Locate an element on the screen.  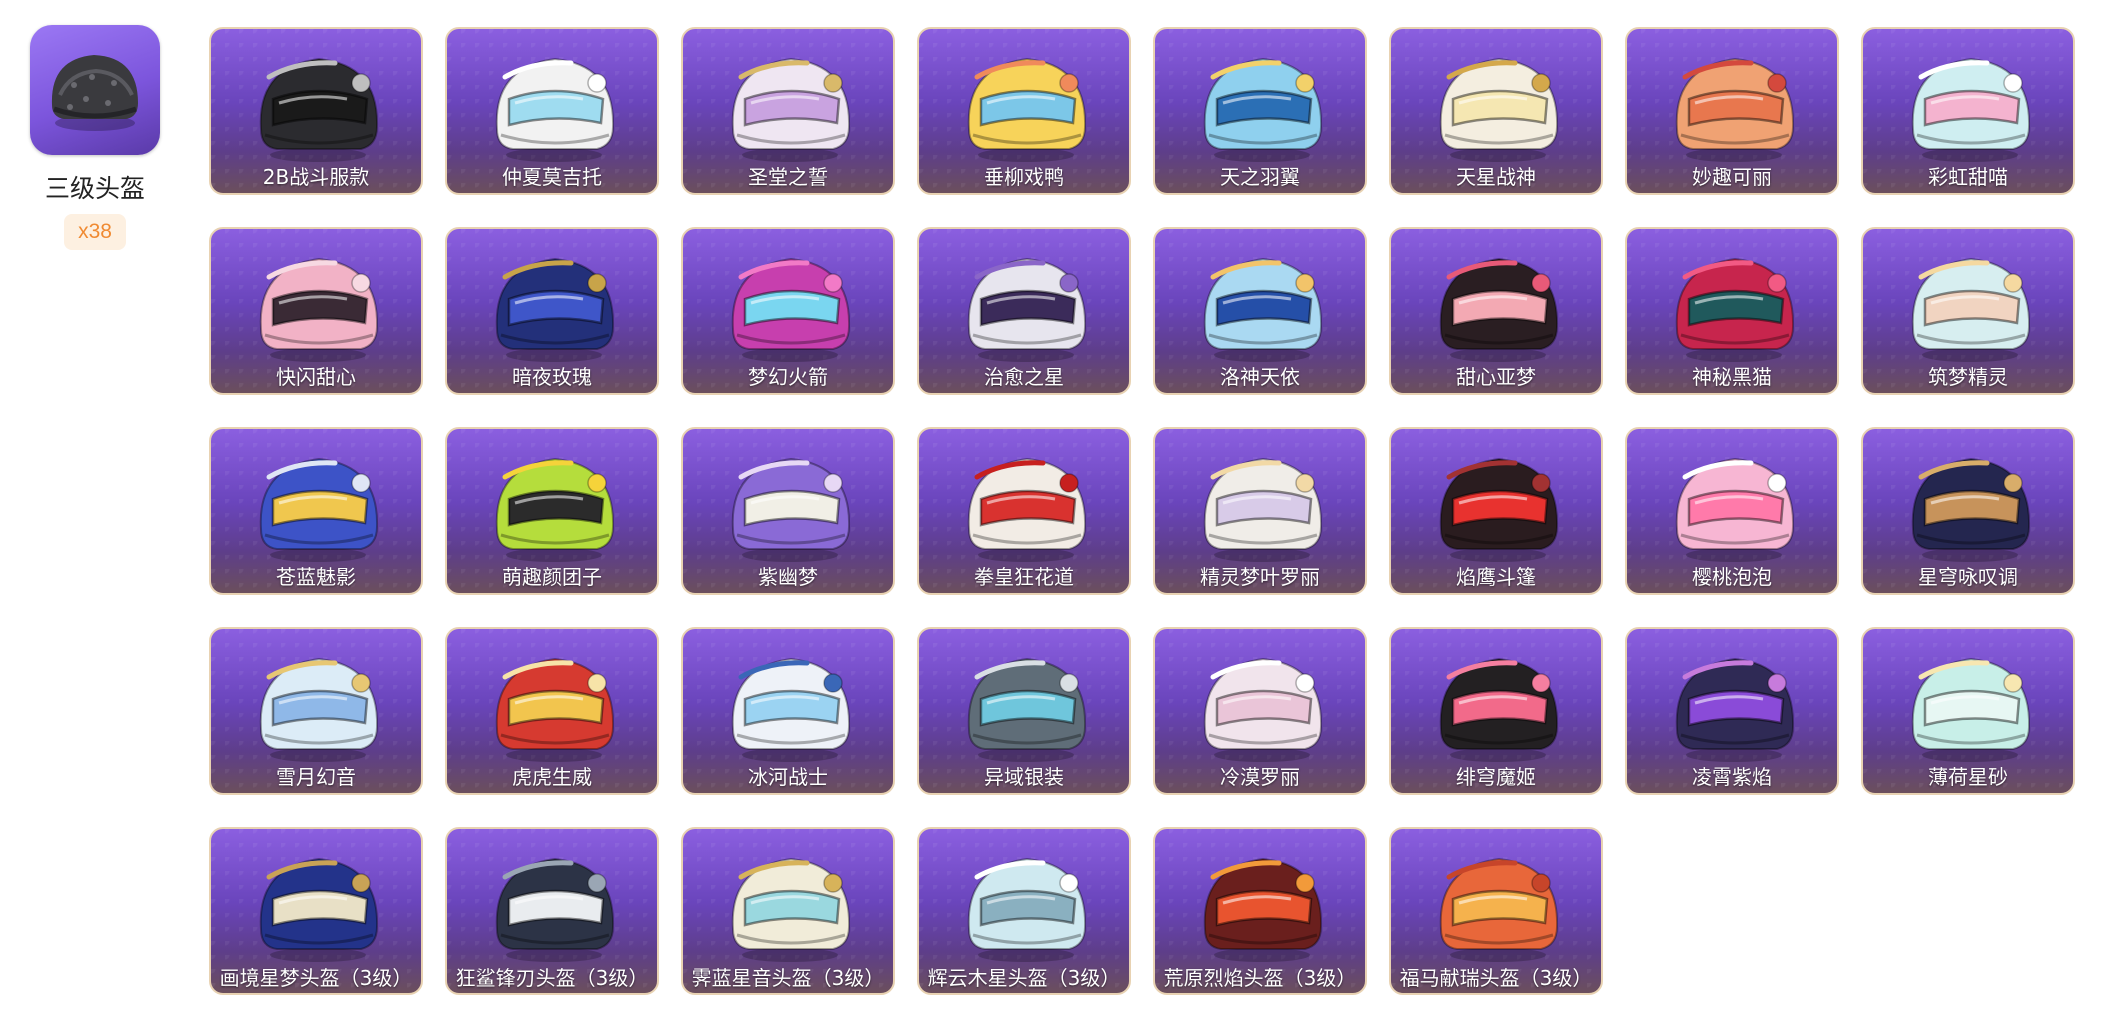
skin-card: 仲夏莫吉托 is located at coordinates (552, 111).